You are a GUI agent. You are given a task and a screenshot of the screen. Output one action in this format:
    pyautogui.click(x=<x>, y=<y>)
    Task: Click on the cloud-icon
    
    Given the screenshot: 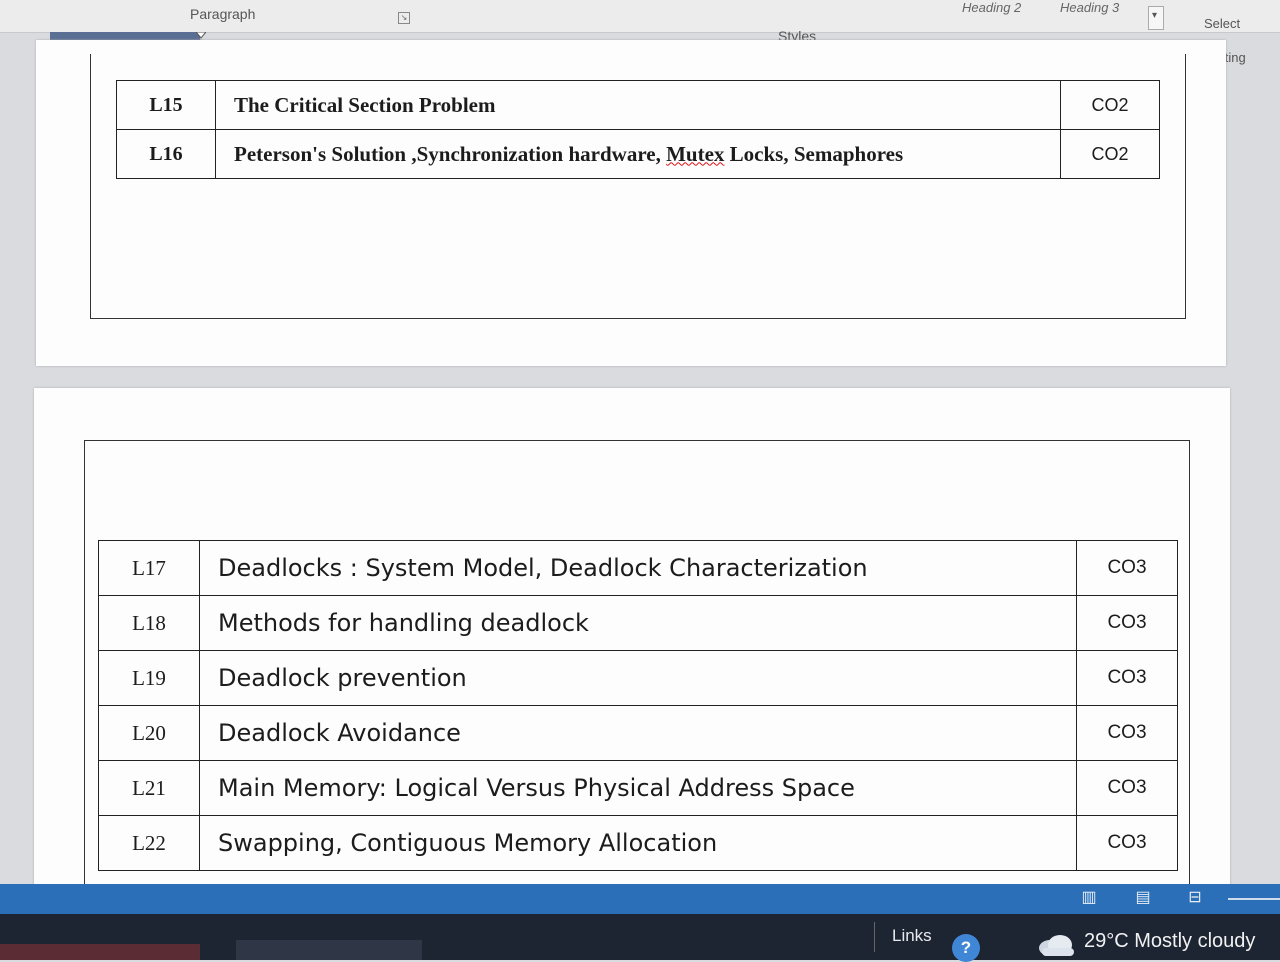 What is the action you would take?
    pyautogui.click(x=1056, y=945)
    